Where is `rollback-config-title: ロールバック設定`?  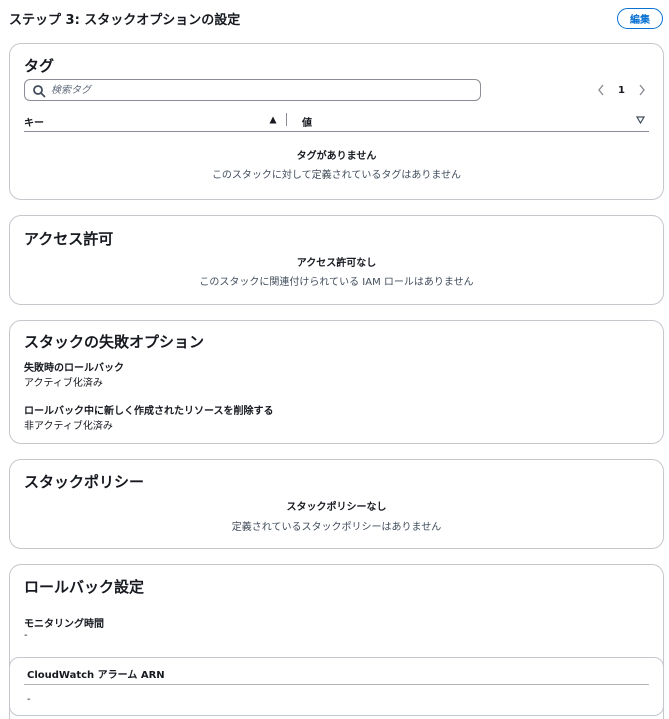 rollback-config-title: ロールバック設定 is located at coordinates (84, 587).